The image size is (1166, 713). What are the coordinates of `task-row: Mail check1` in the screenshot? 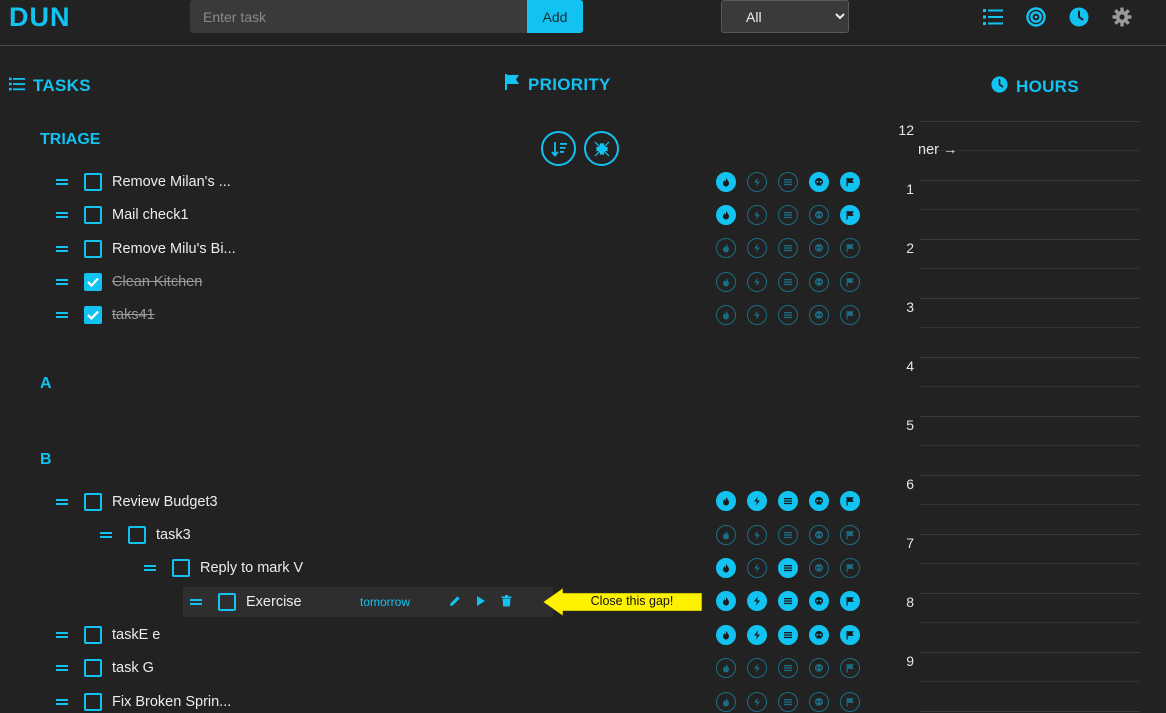 It's located at (122, 215).